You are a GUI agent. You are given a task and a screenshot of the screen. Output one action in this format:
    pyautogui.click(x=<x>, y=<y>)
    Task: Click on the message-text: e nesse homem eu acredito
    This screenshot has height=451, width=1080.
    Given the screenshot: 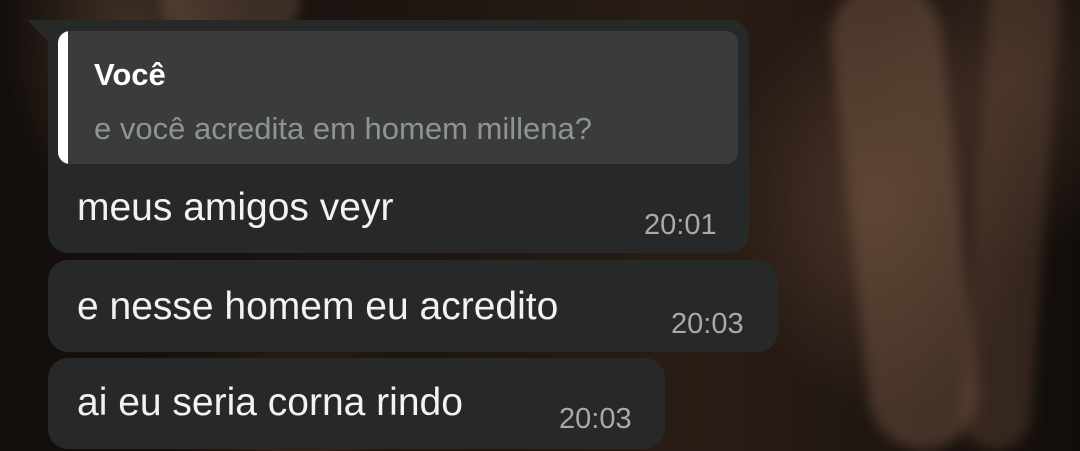 What is the action you would take?
    pyautogui.click(x=318, y=306)
    